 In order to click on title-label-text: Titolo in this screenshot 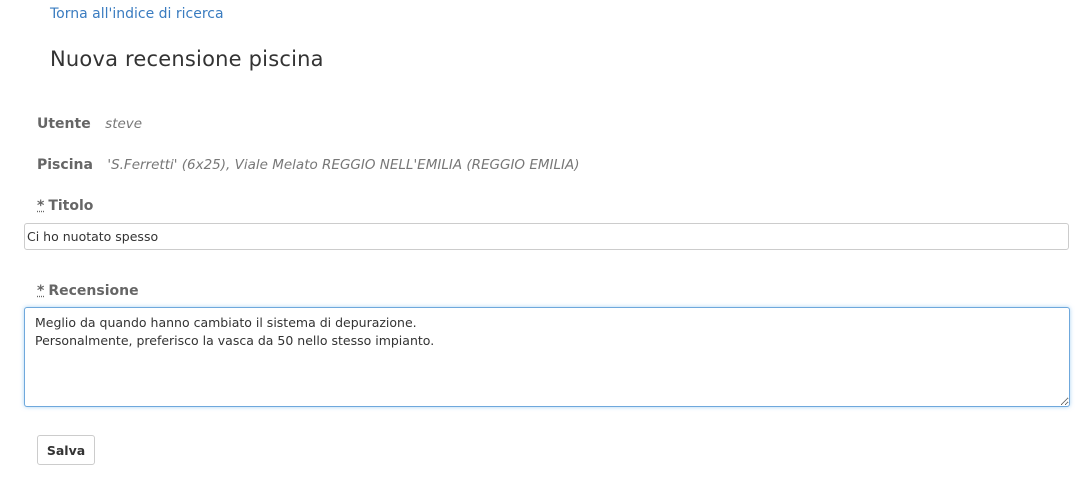, I will do `click(71, 206)`.